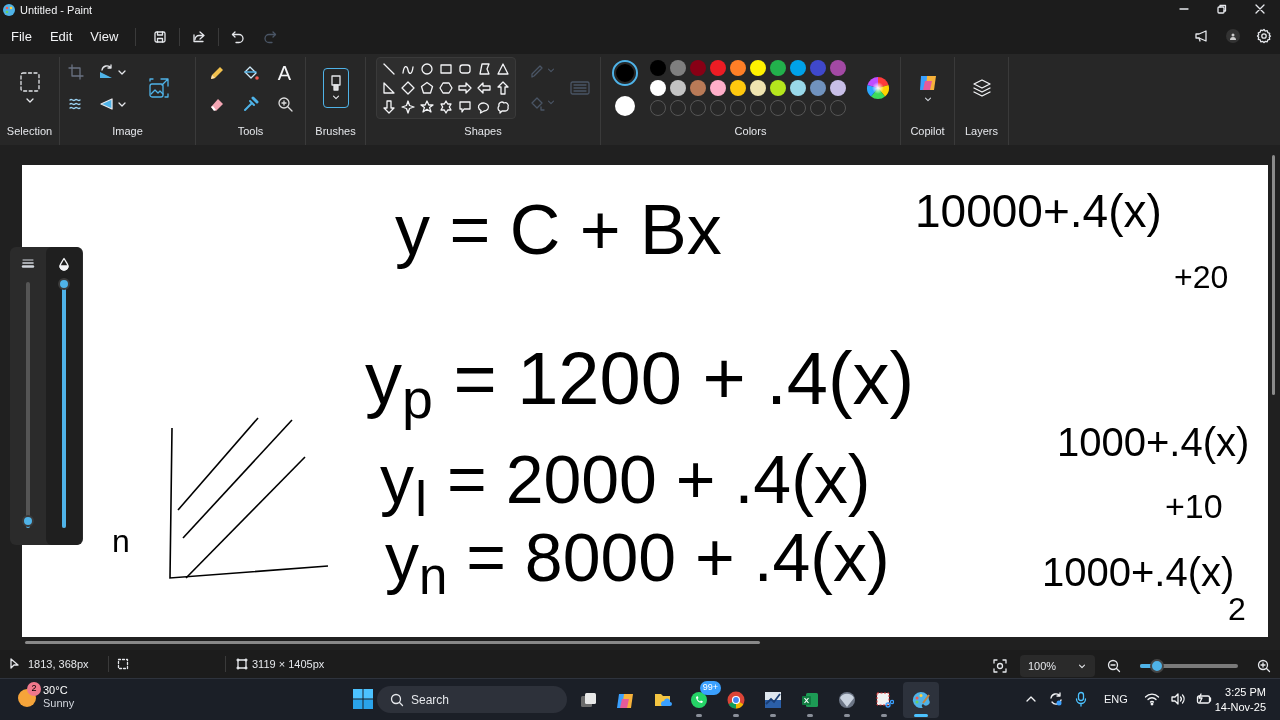 The height and width of the screenshot is (720, 1280). Describe the element at coordinates (927, 131) in the screenshot. I see `group-label: Copilot` at that location.